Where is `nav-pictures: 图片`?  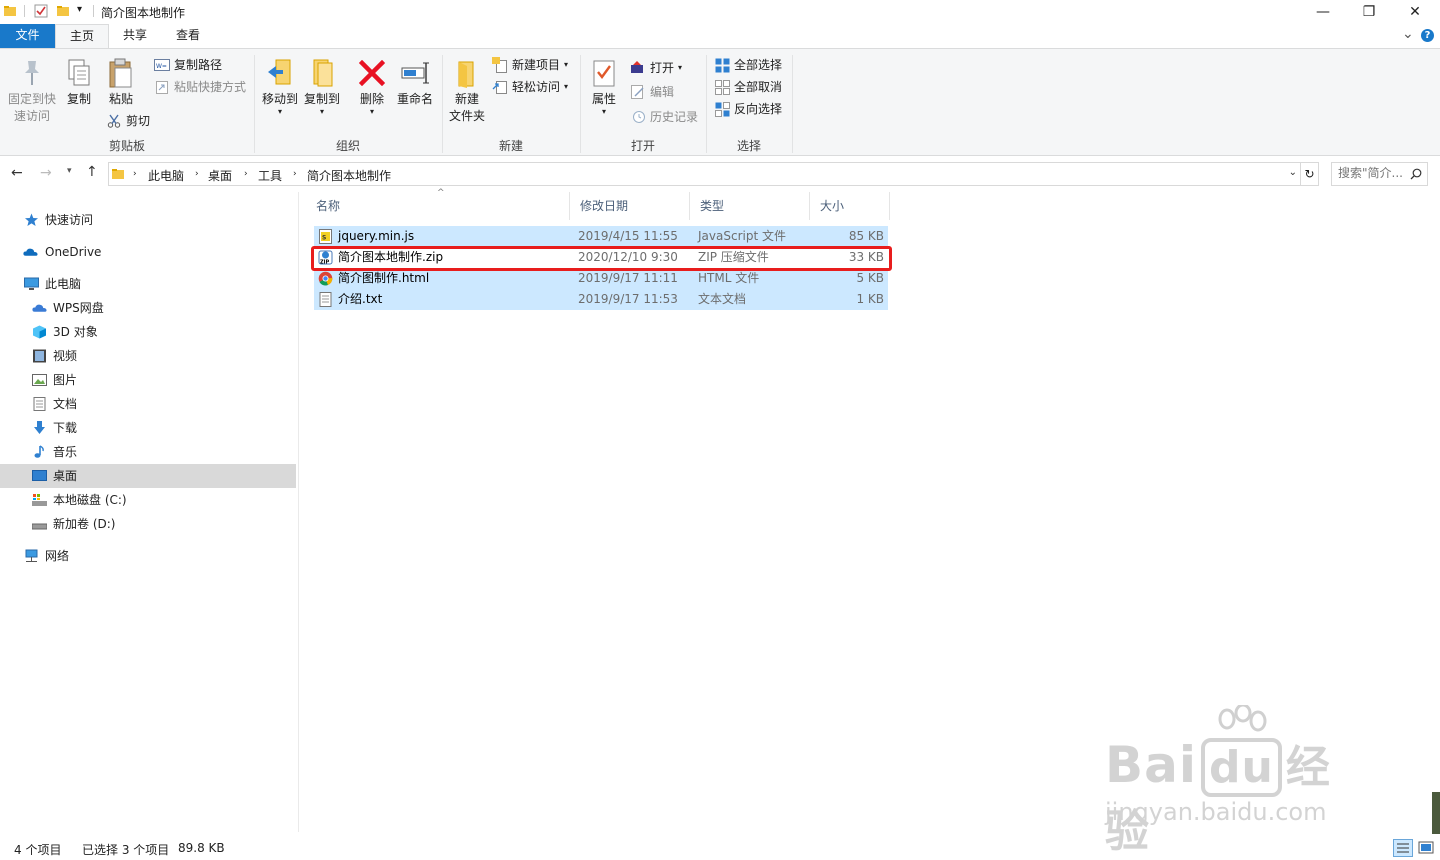 nav-pictures: 图片 is located at coordinates (148, 380).